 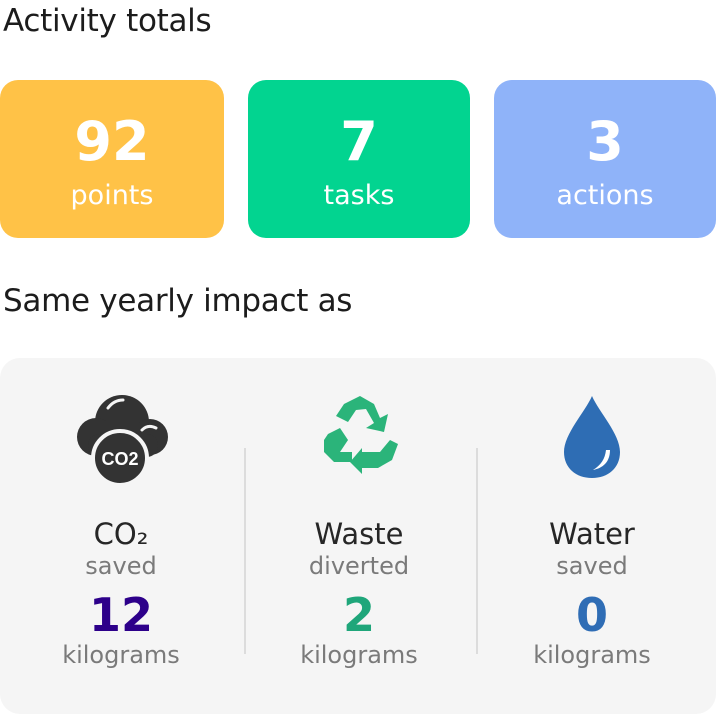 What do you see at coordinates (112, 141) in the screenshot?
I see `points-value: 92` at bounding box center [112, 141].